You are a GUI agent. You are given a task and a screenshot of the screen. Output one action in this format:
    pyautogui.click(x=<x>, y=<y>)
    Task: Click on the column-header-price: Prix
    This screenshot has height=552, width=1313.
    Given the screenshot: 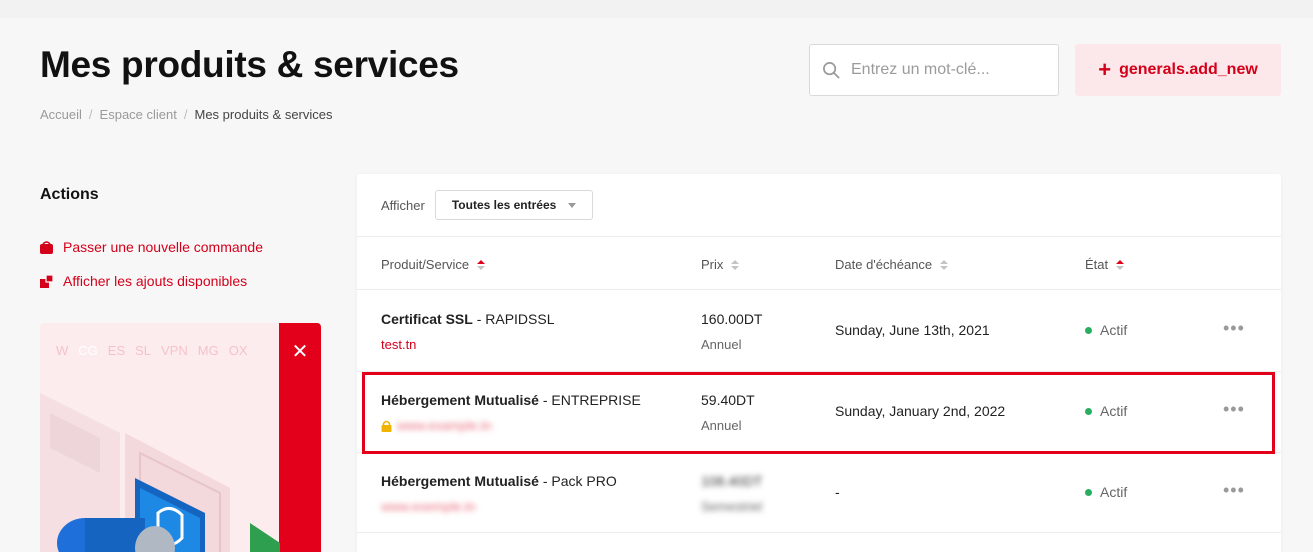 What is the action you would take?
    pyautogui.click(x=720, y=264)
    